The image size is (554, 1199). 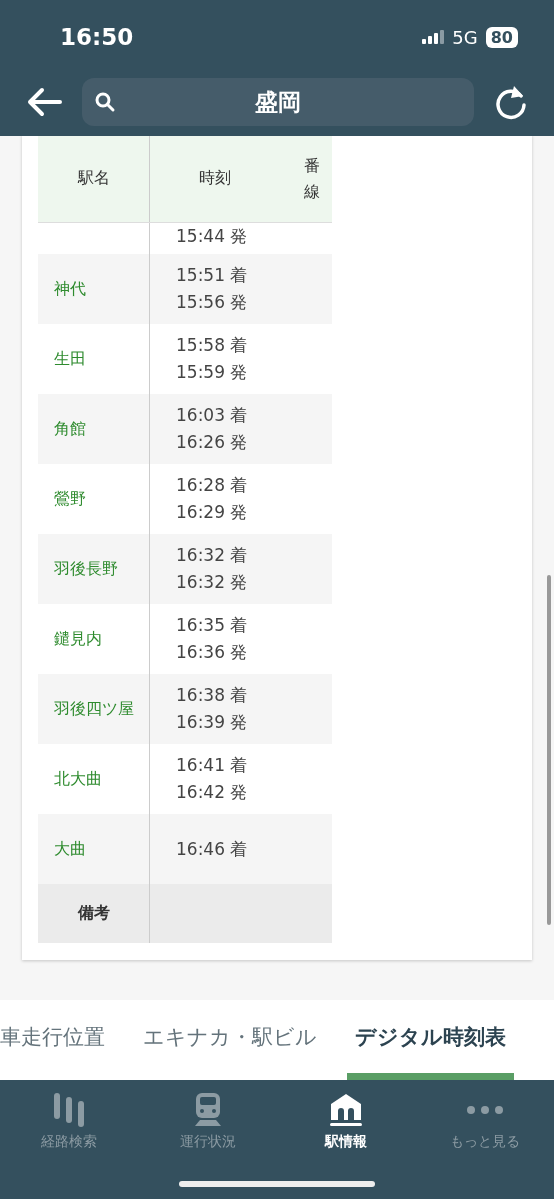 What do you see at coordinates (207, 1110) in the screenshot?
I see `train-icon` at bounding box center [207, 1110].